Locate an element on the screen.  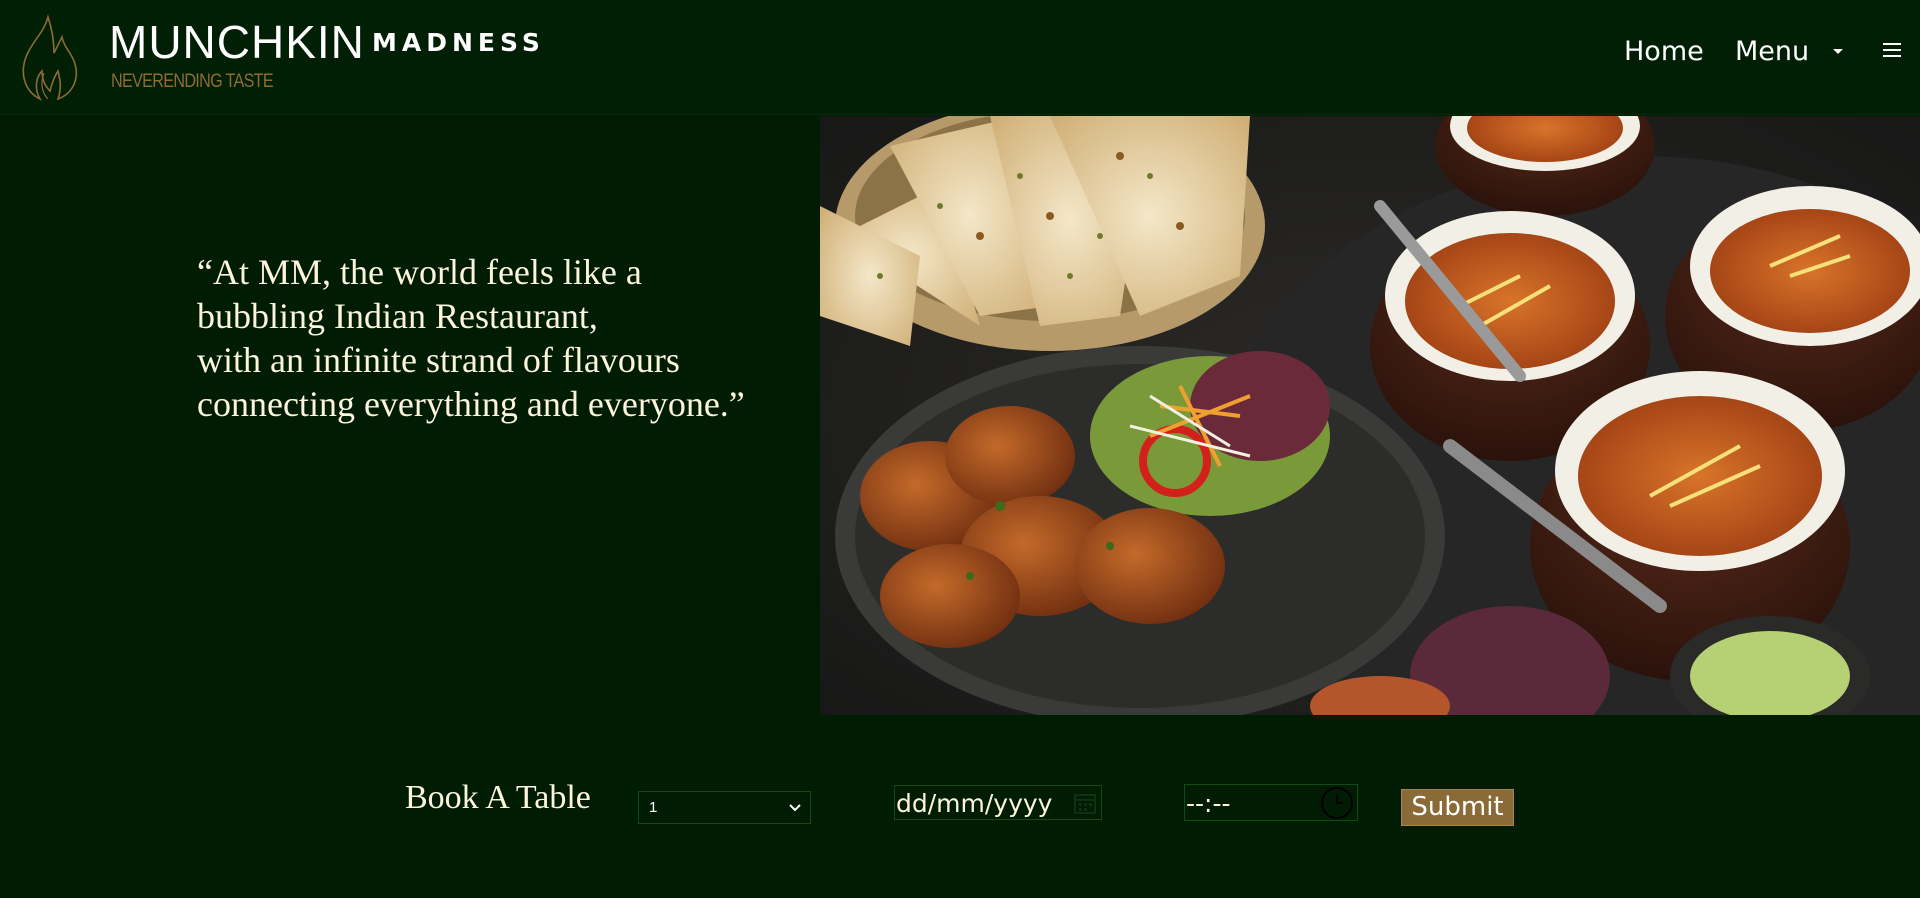
date-input-placeholder: dd/mm/yyyy is located at coordinates (974, 803).